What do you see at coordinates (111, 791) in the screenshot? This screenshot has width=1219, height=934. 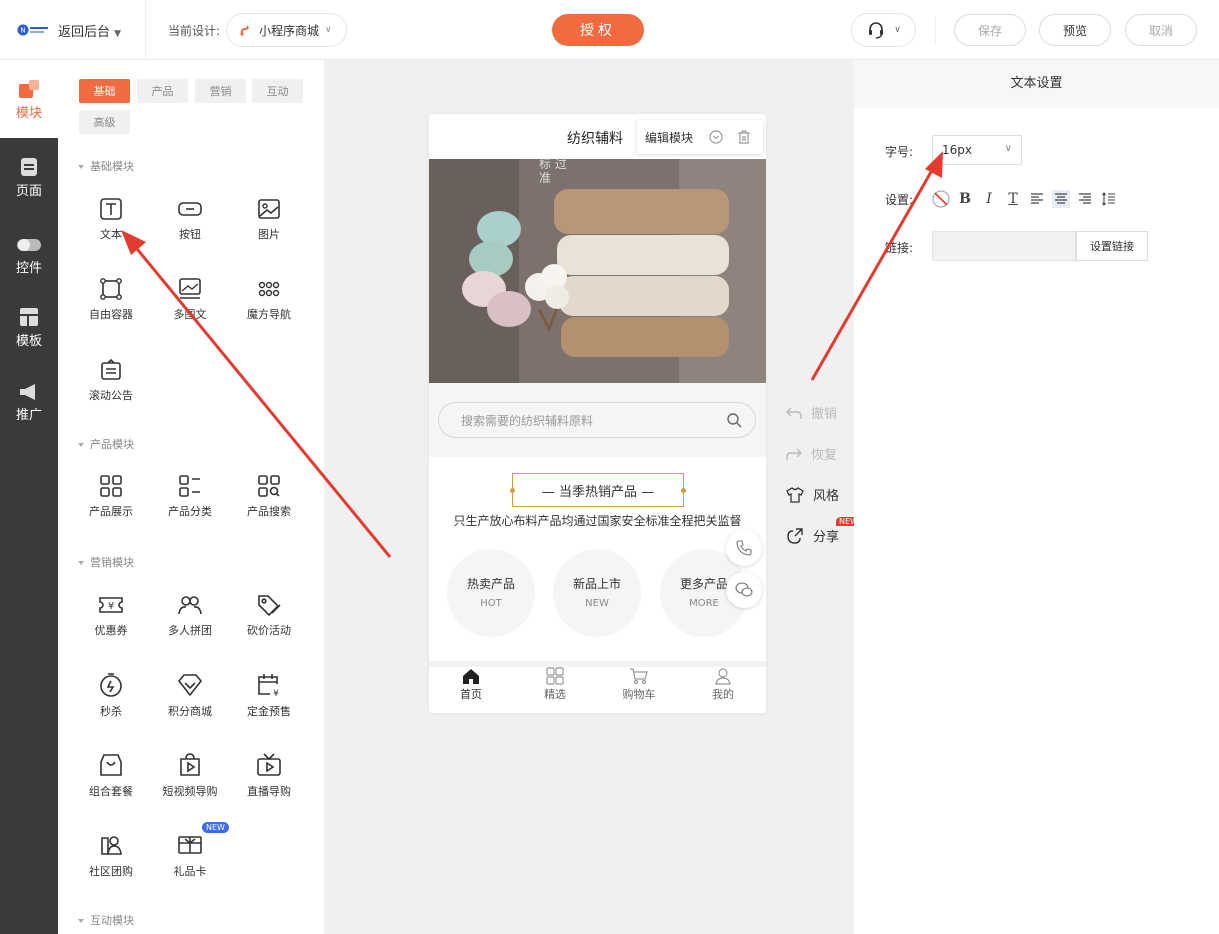 I see `module-label: 组合套餐` at bounding box center [111, 791].